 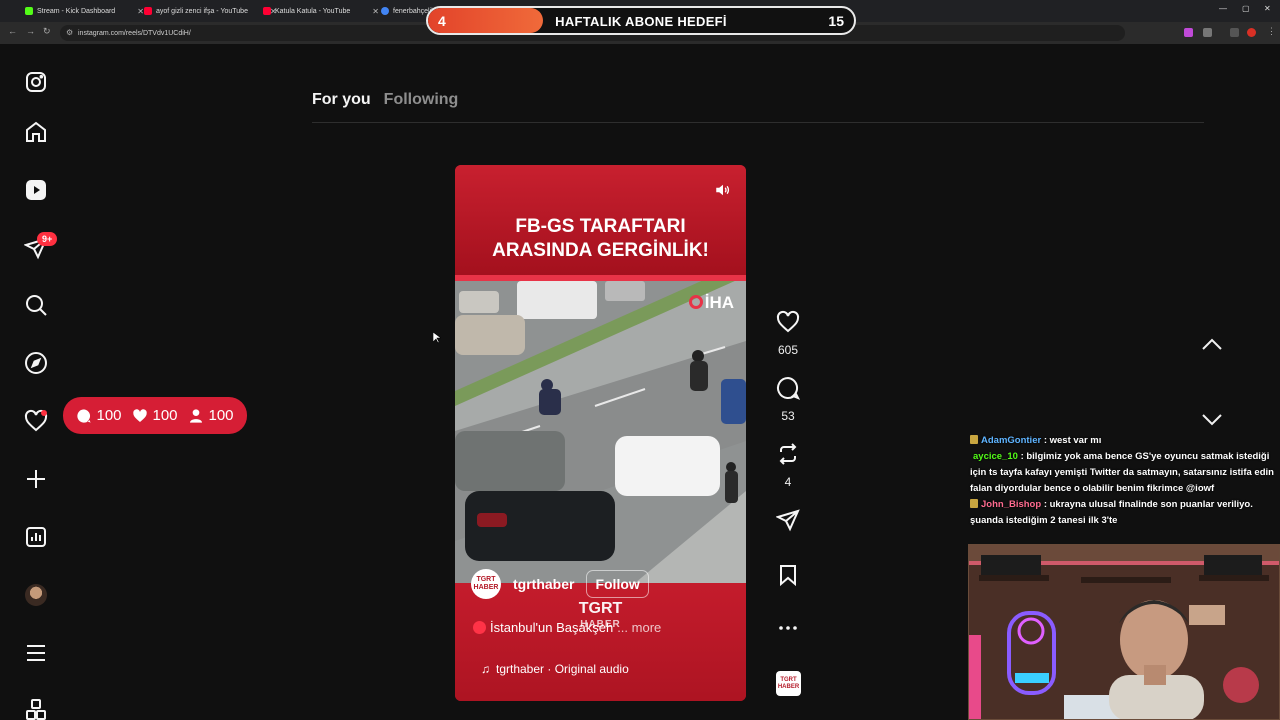 I want to click on goal-target: 15, so click(x=836, y=21).